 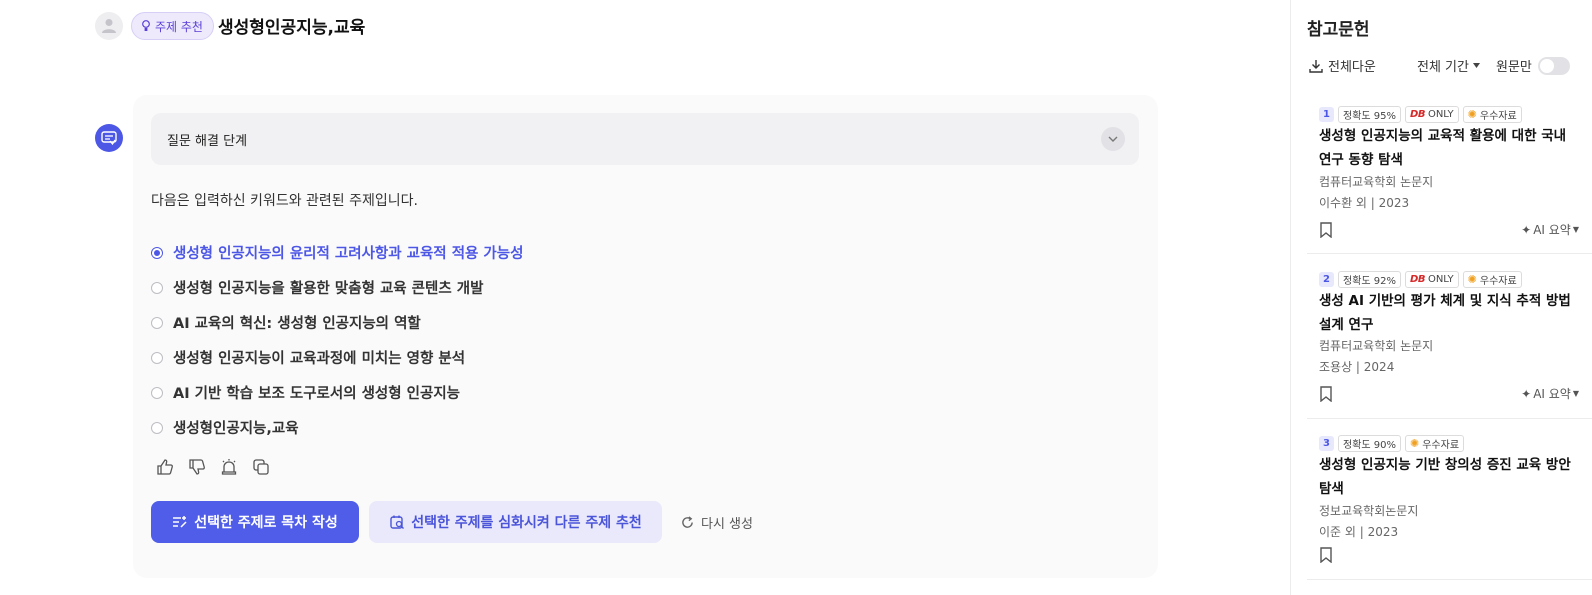 What do you see at coordinates (1533, 65) in the screenshot?
I see `original-only-toggle: 원문만` at bounding box center [1533, 65].